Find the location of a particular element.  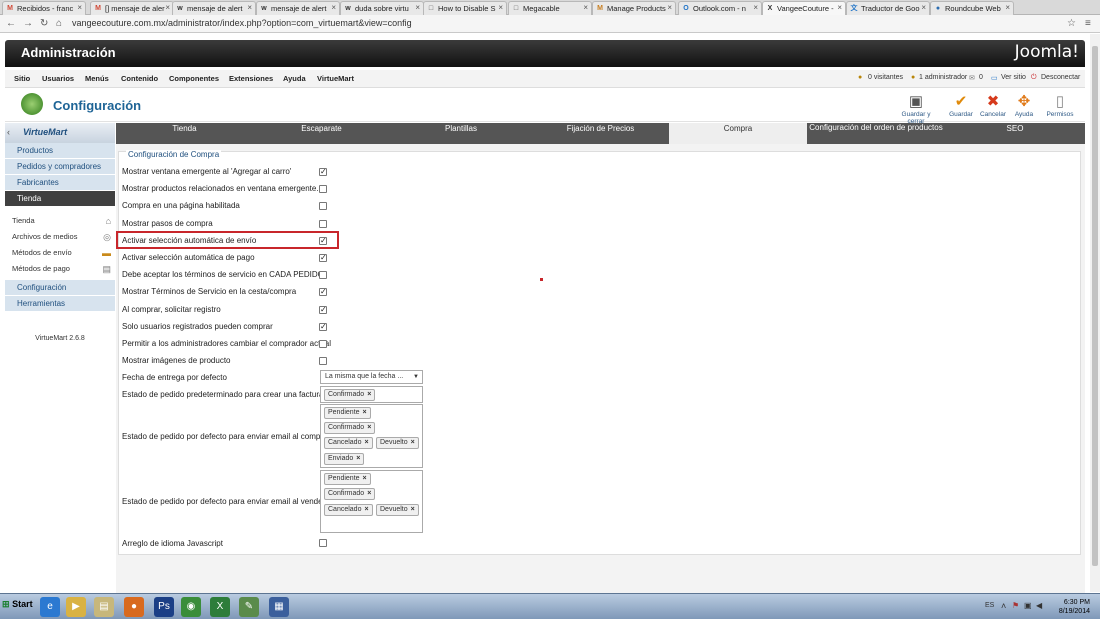

photoshop-icon: Ps is located at coordinates (164, 607).